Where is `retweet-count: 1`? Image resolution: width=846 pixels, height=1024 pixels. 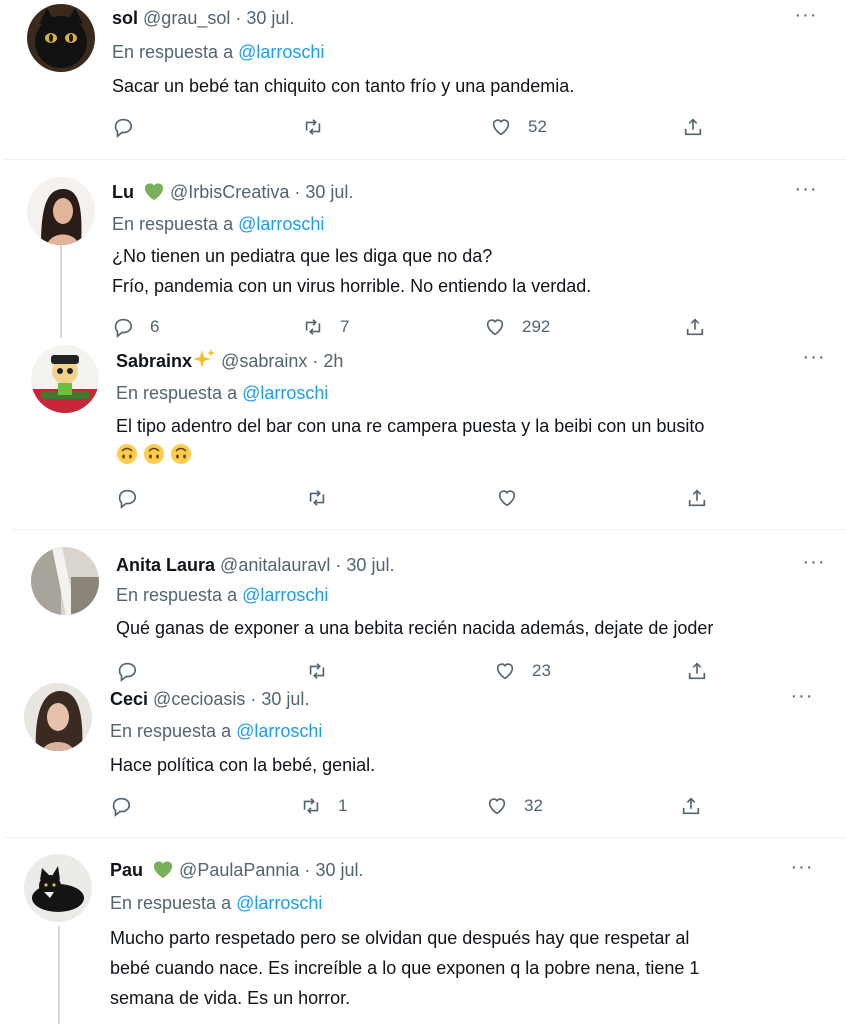 retweet-count: 1 is located at coordinates (343, 805).